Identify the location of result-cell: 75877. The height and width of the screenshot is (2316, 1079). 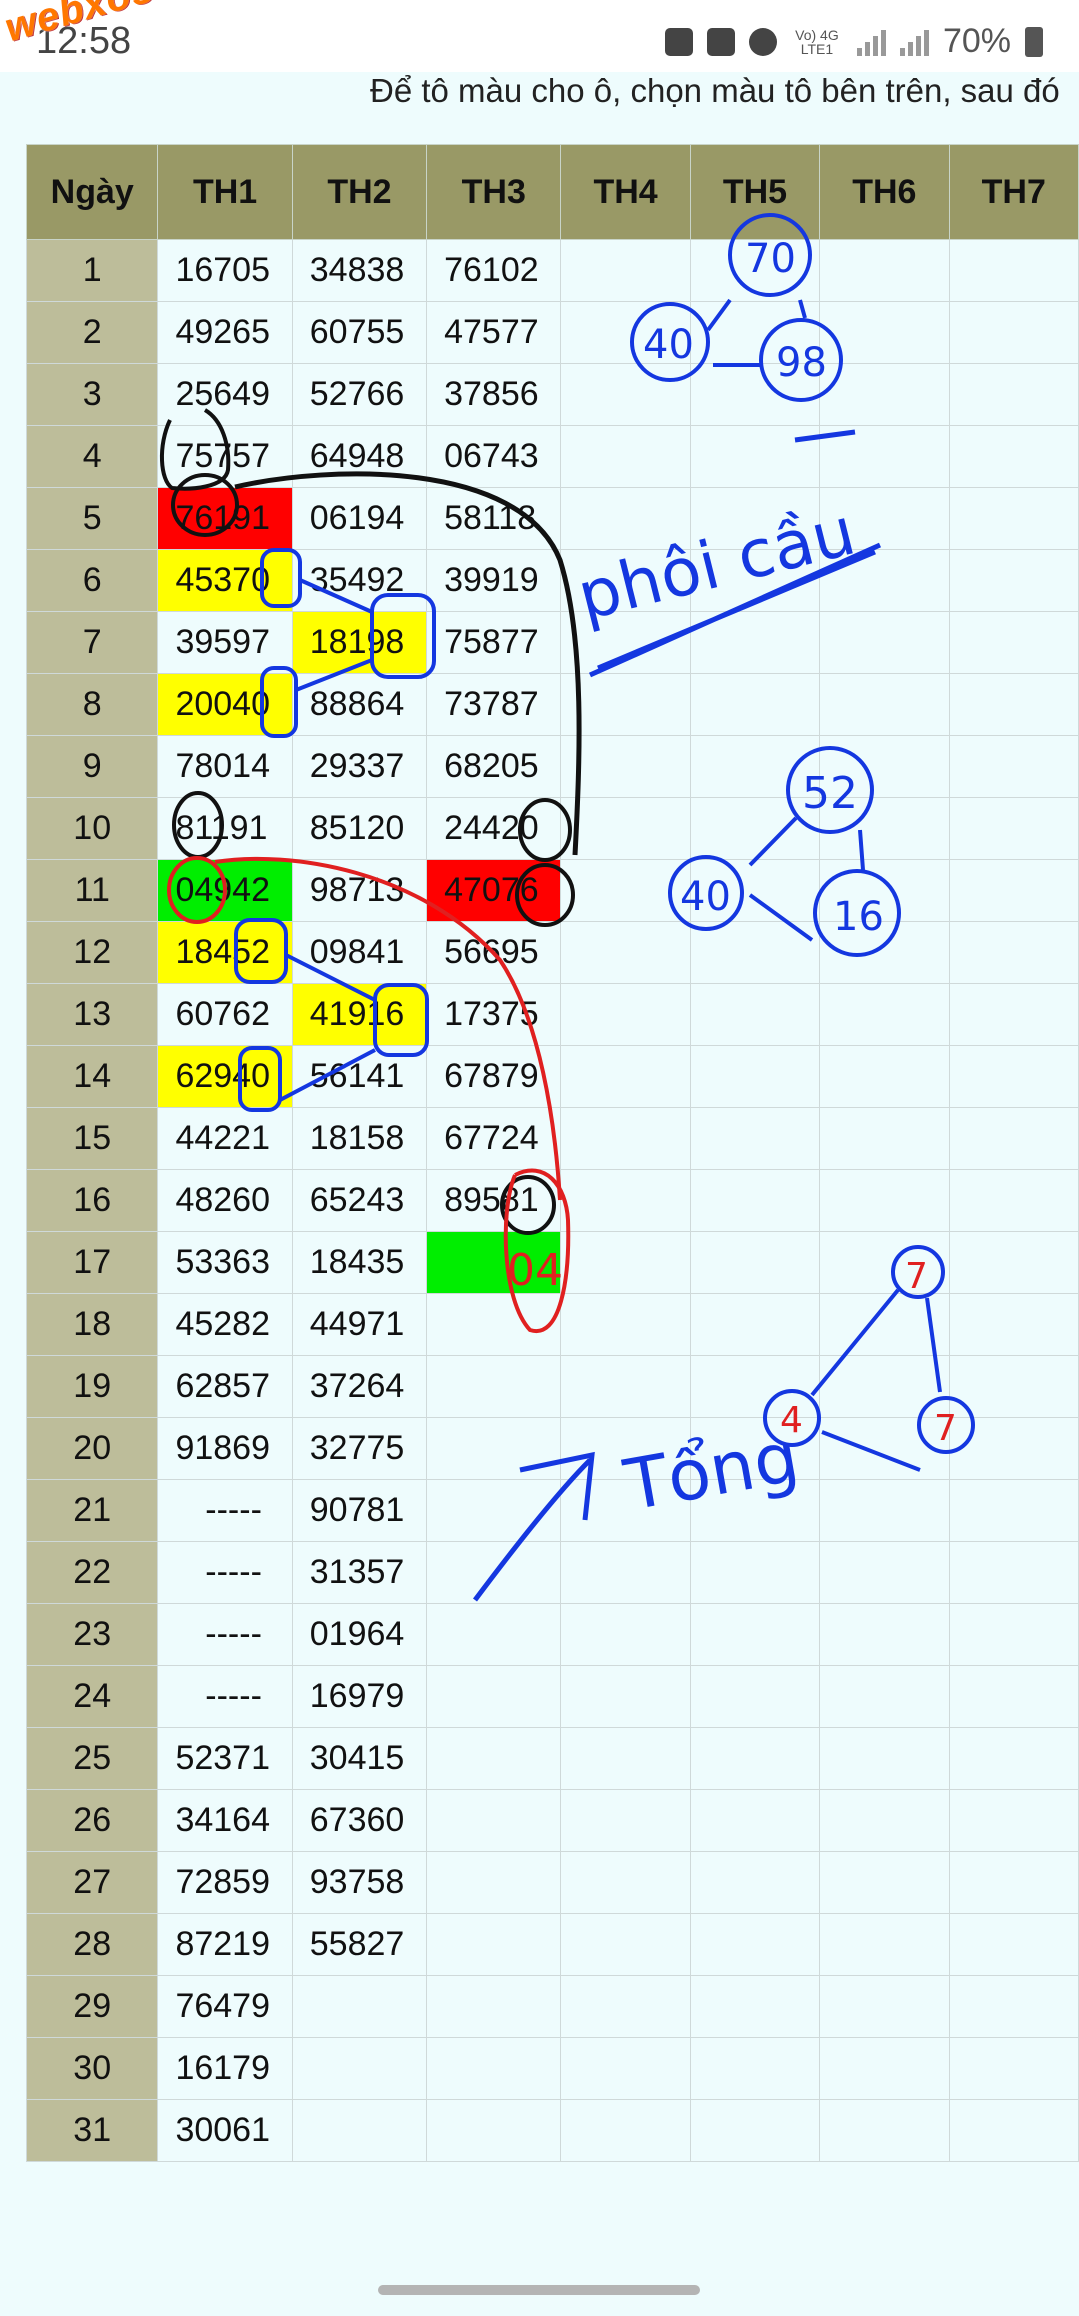
(494, 642).